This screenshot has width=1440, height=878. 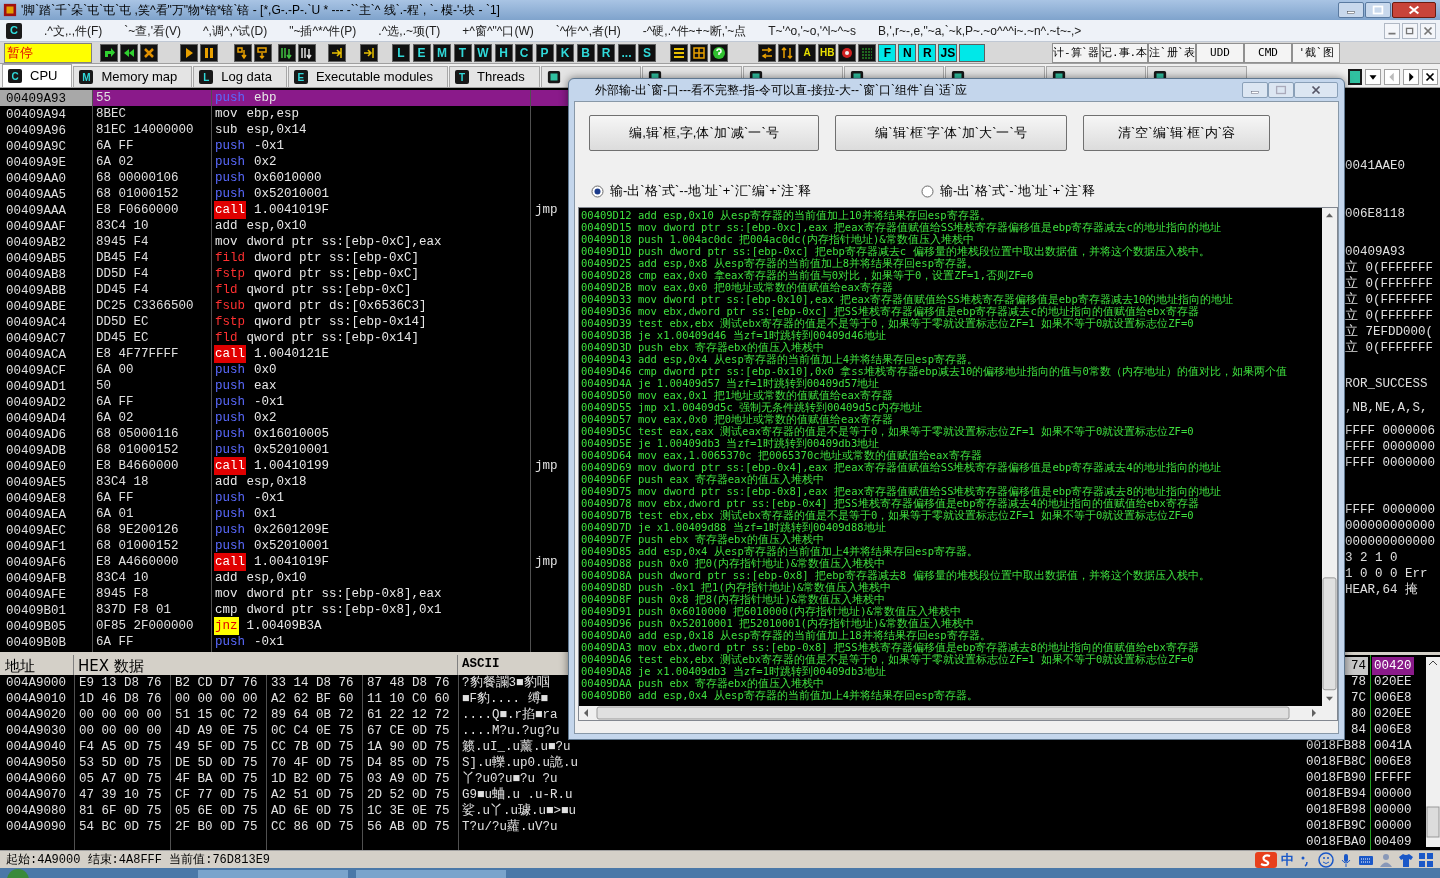 What do you see at coordinates (260, 10) in the screenshot?
I see `window-title: '脚`踏`千`朵`屯`屯`屯 ,笑^看"万"物*锫*锫`锫 - [*,G-.-P-.`U * --- -``主`^ 线`.-程`, `- 模-'-块 - `1]` at bounding box center [260, 10].